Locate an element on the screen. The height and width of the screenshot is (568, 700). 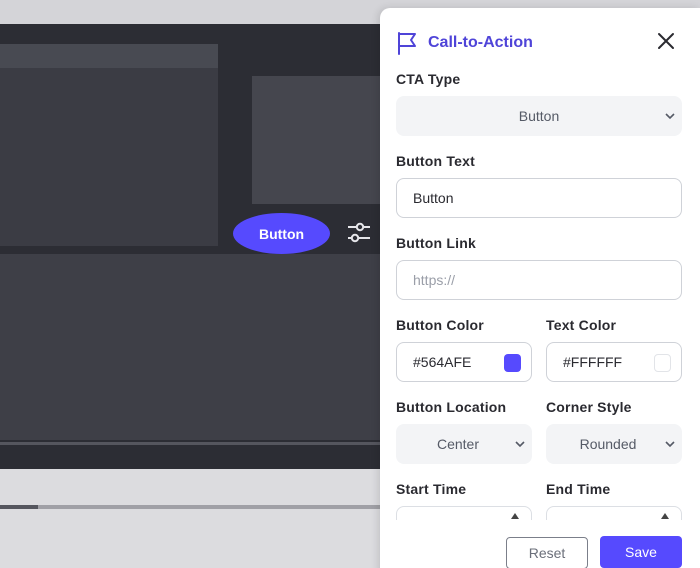
corner-style-label: Corner Style is located at coordinates (589, 407).